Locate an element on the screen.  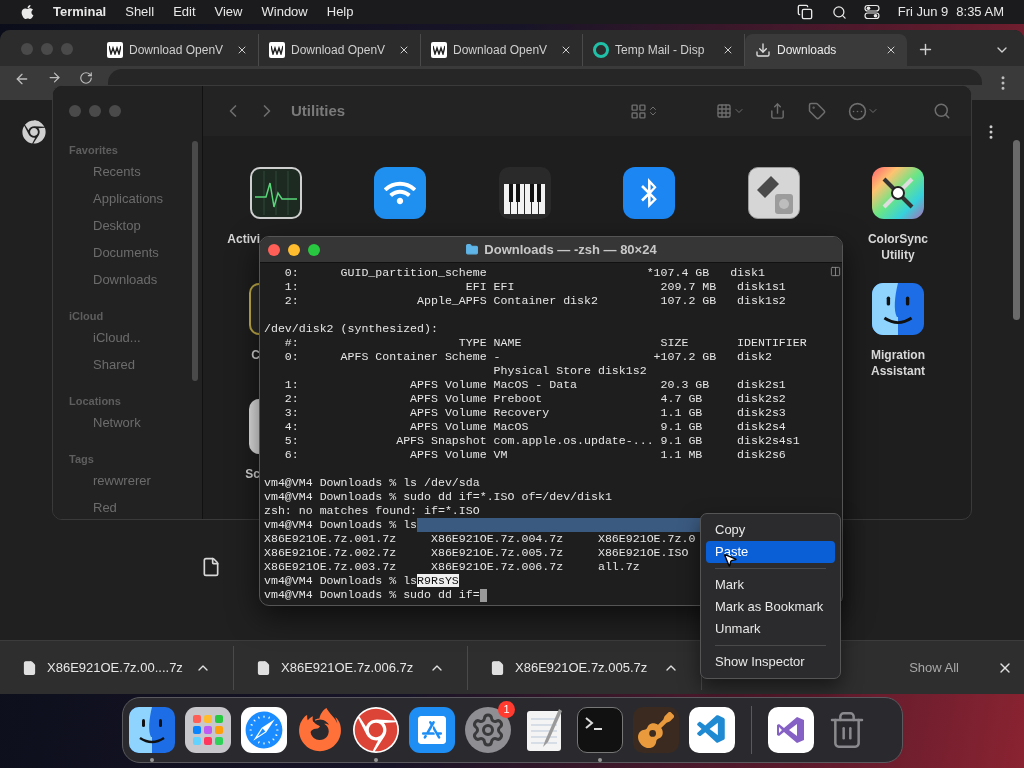
terminal-line: 6: APFS Volume VM 1.1 MB disk2s6 is located at coordinates (534, 455).